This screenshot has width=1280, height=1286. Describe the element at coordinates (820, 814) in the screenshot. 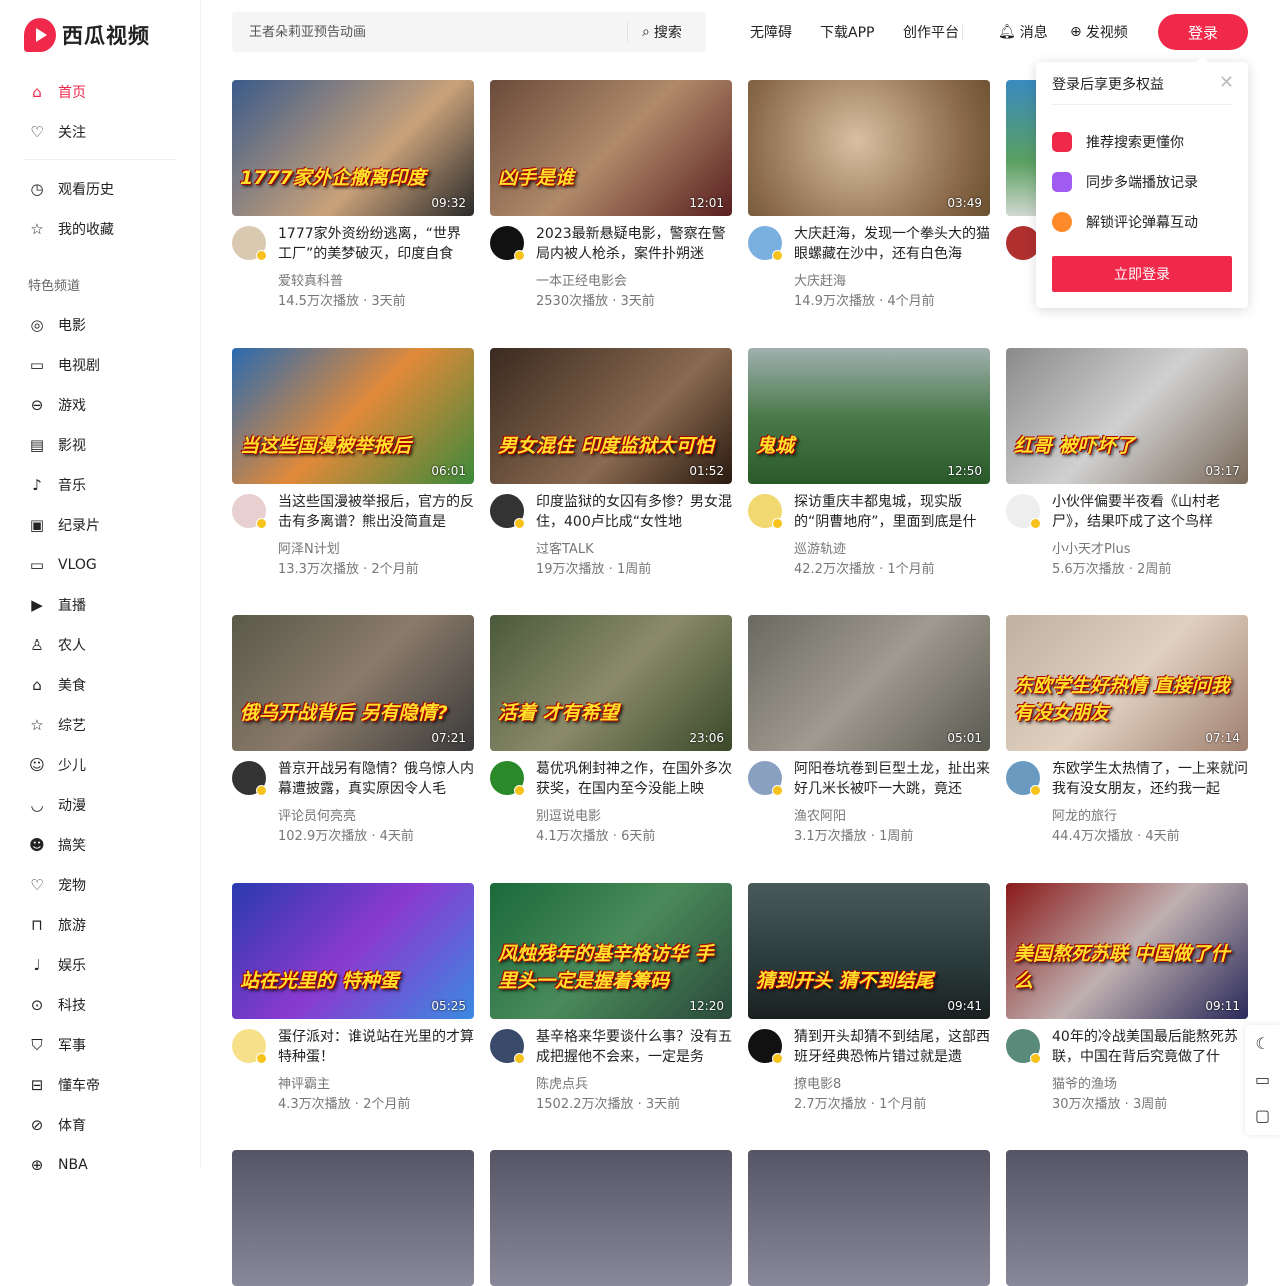

I see `video-author: 渔农阿阳` at that location.